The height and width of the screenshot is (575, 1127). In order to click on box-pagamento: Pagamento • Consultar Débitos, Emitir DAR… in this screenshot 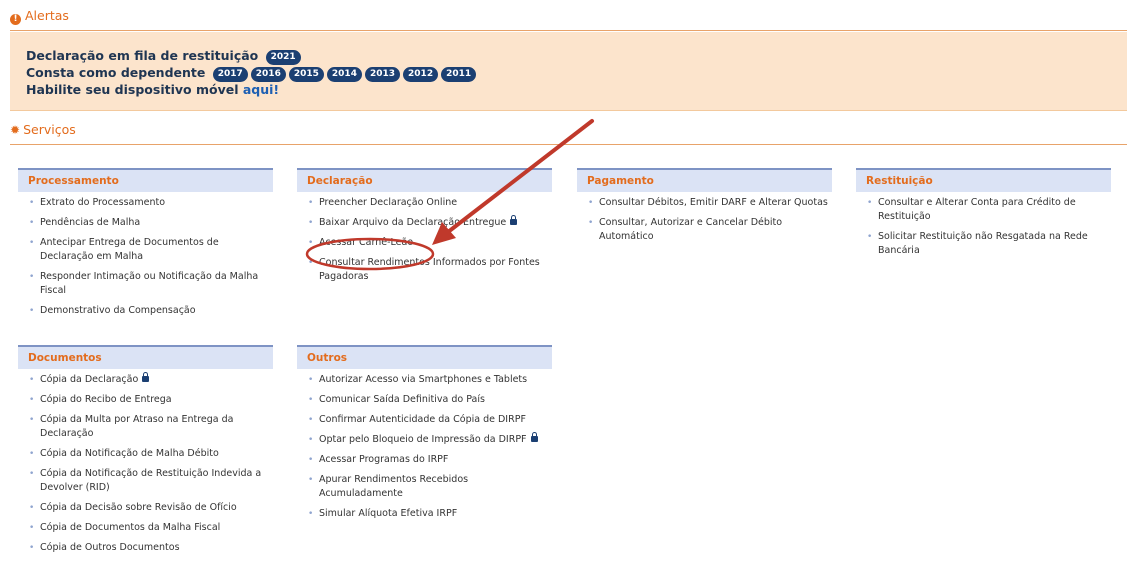, I will do `click(704, 209)`.